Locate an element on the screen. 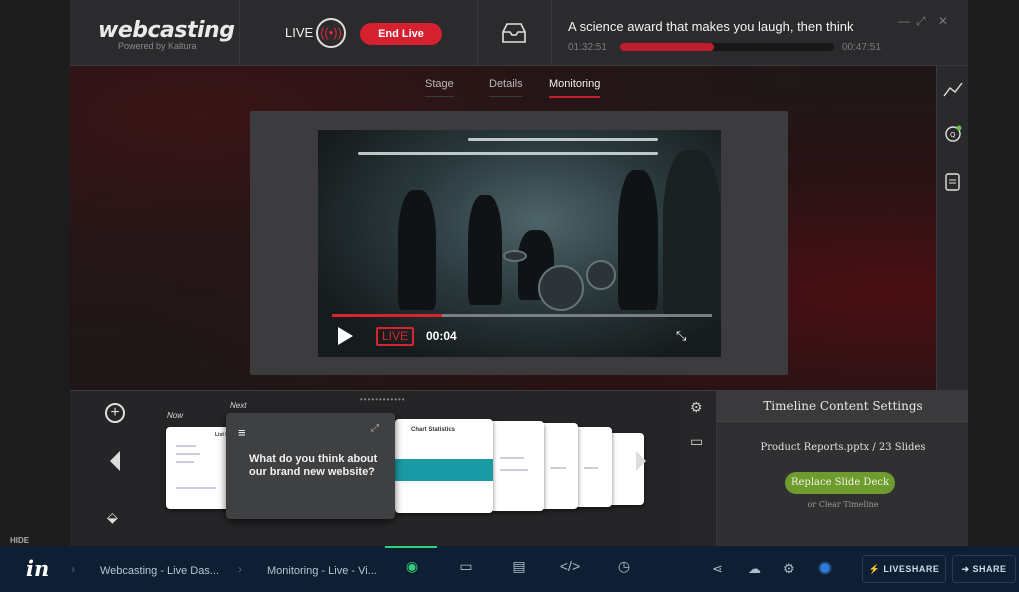  inbox-icon is located at coordinates (514, 33).